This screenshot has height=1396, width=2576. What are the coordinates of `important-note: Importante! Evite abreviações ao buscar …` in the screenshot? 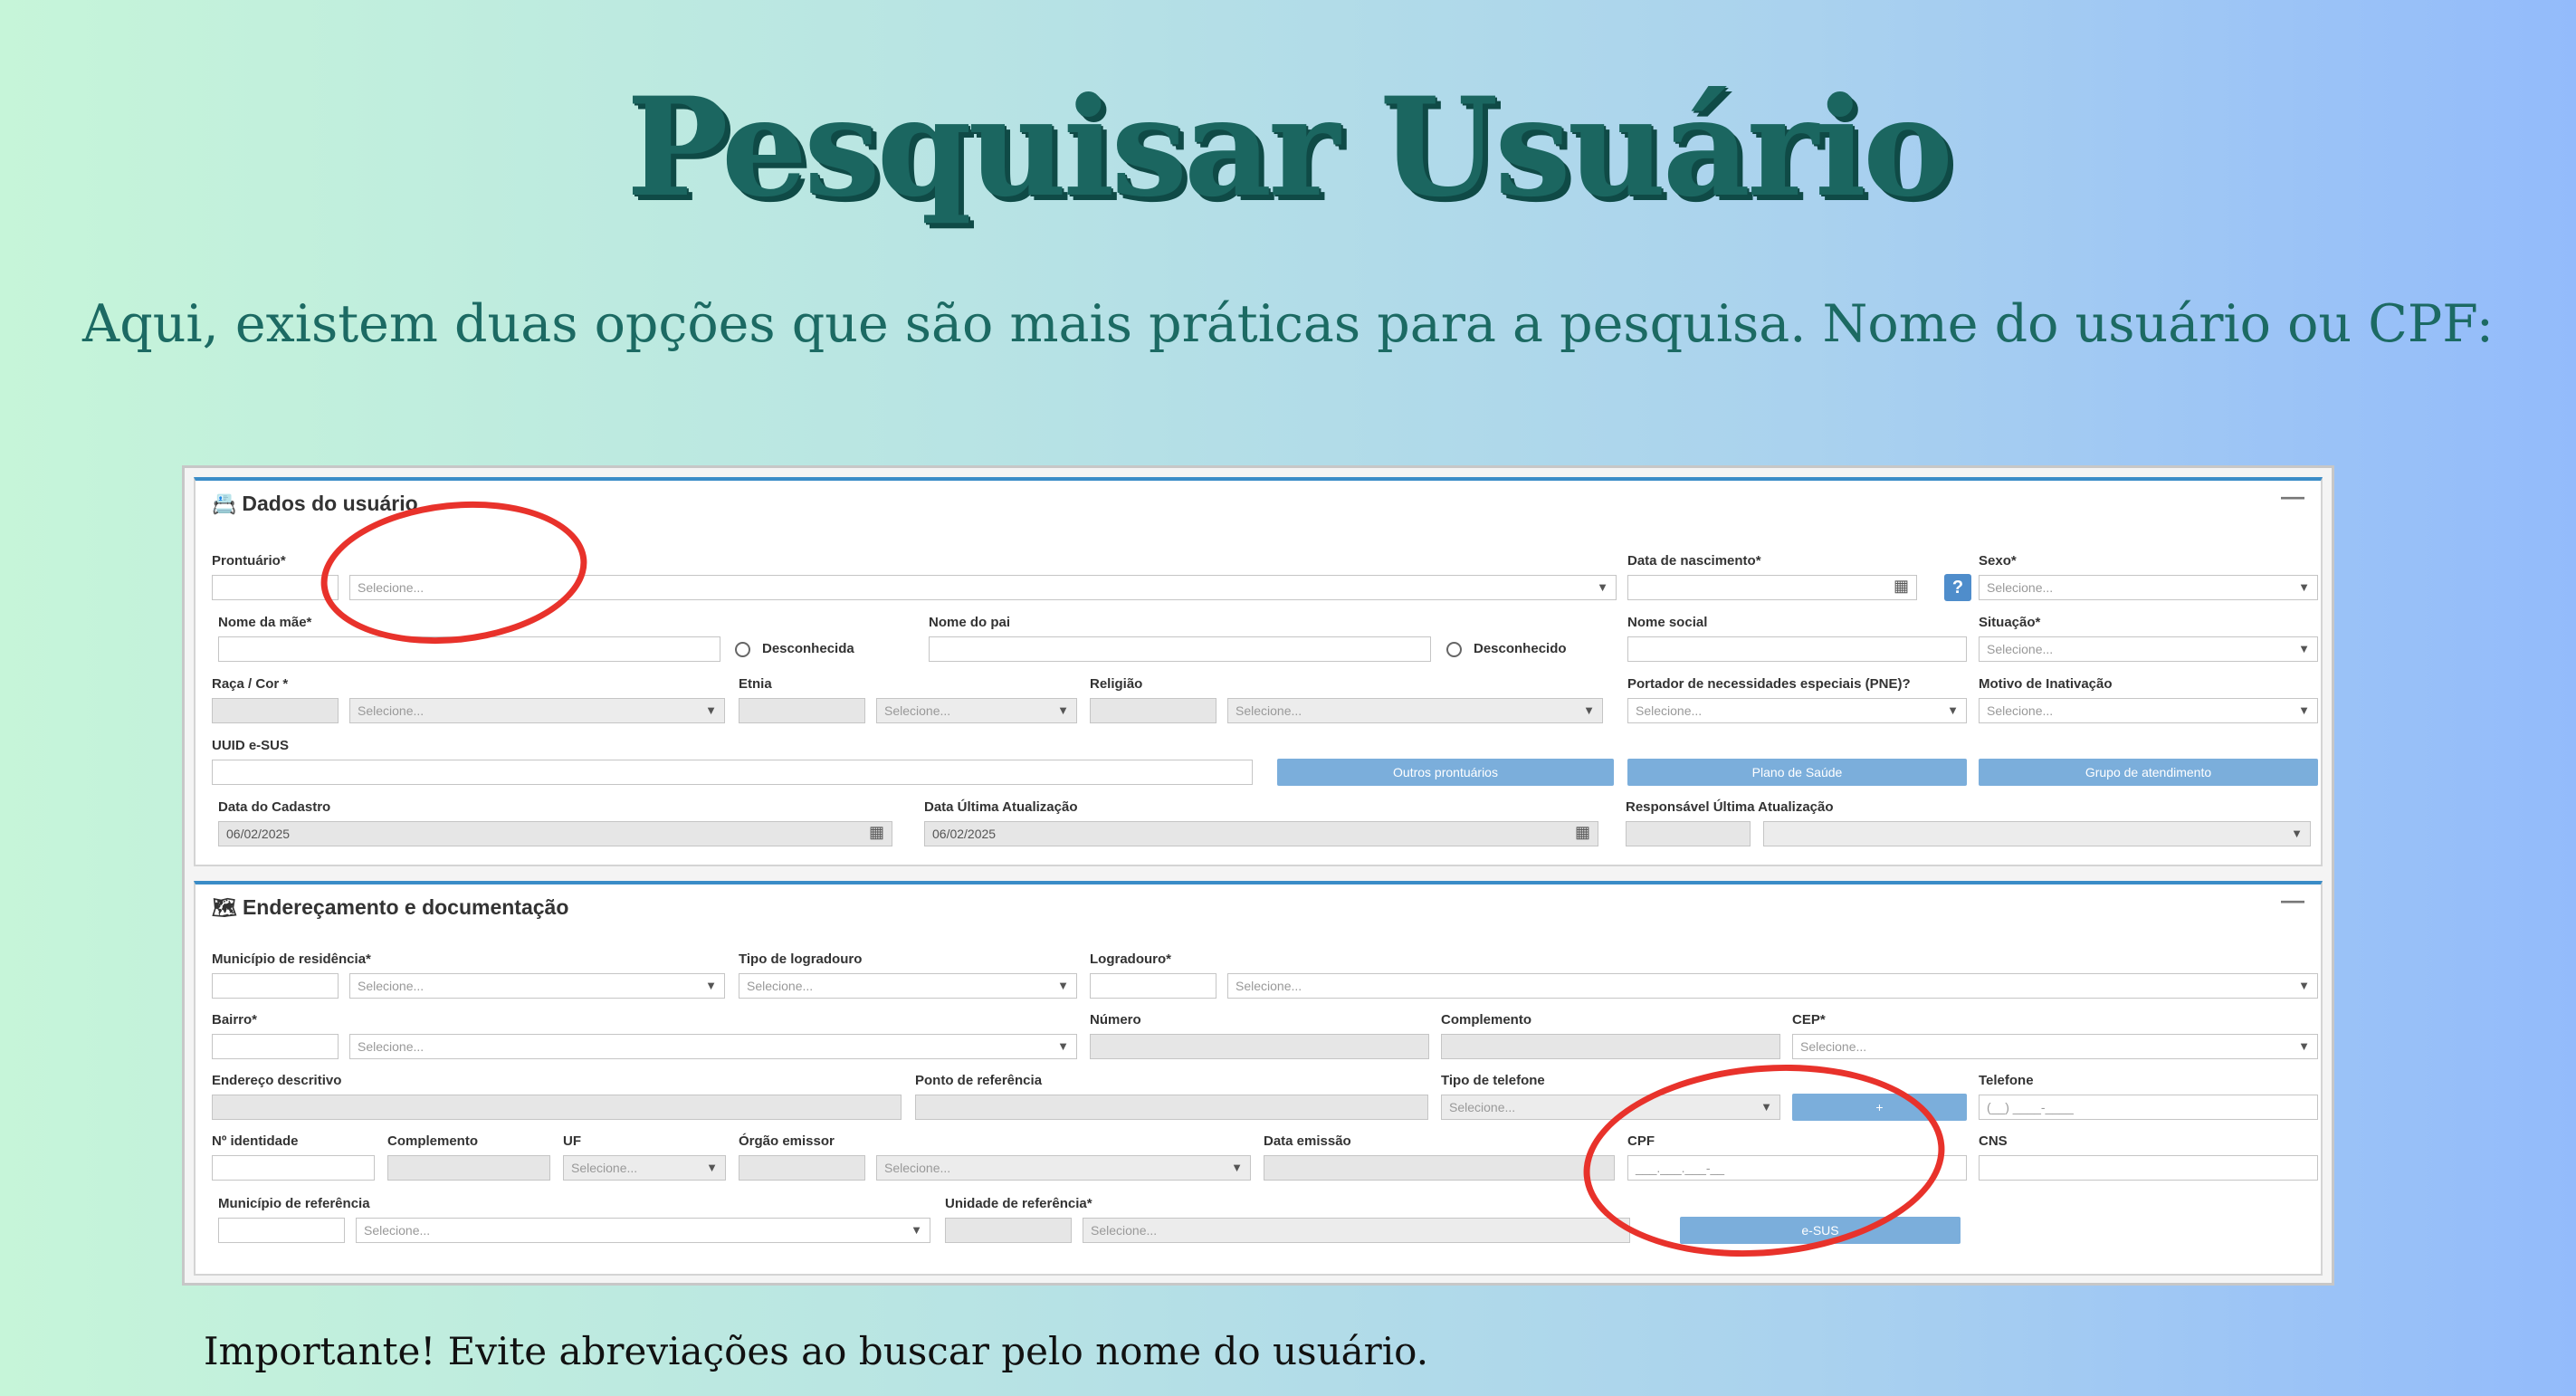 It's located at (817, 1351).